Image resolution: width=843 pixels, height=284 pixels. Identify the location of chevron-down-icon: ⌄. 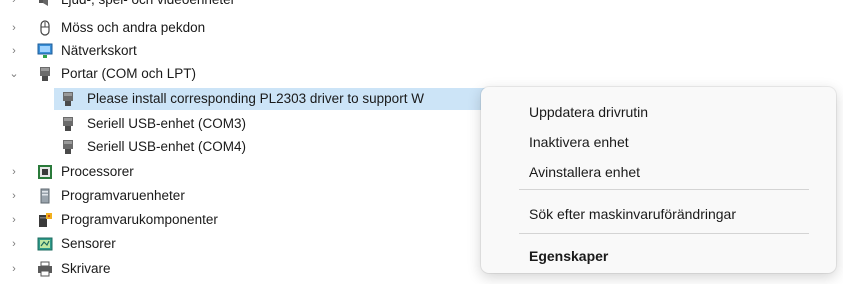
(14, 74).